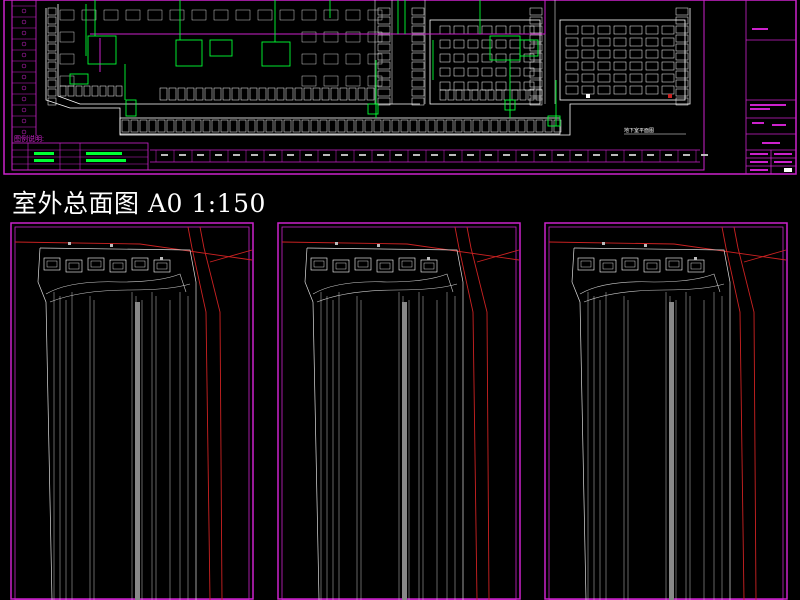  I want to click on drawing-title: 室外总面图 A0 1:150, so click(139, 203).